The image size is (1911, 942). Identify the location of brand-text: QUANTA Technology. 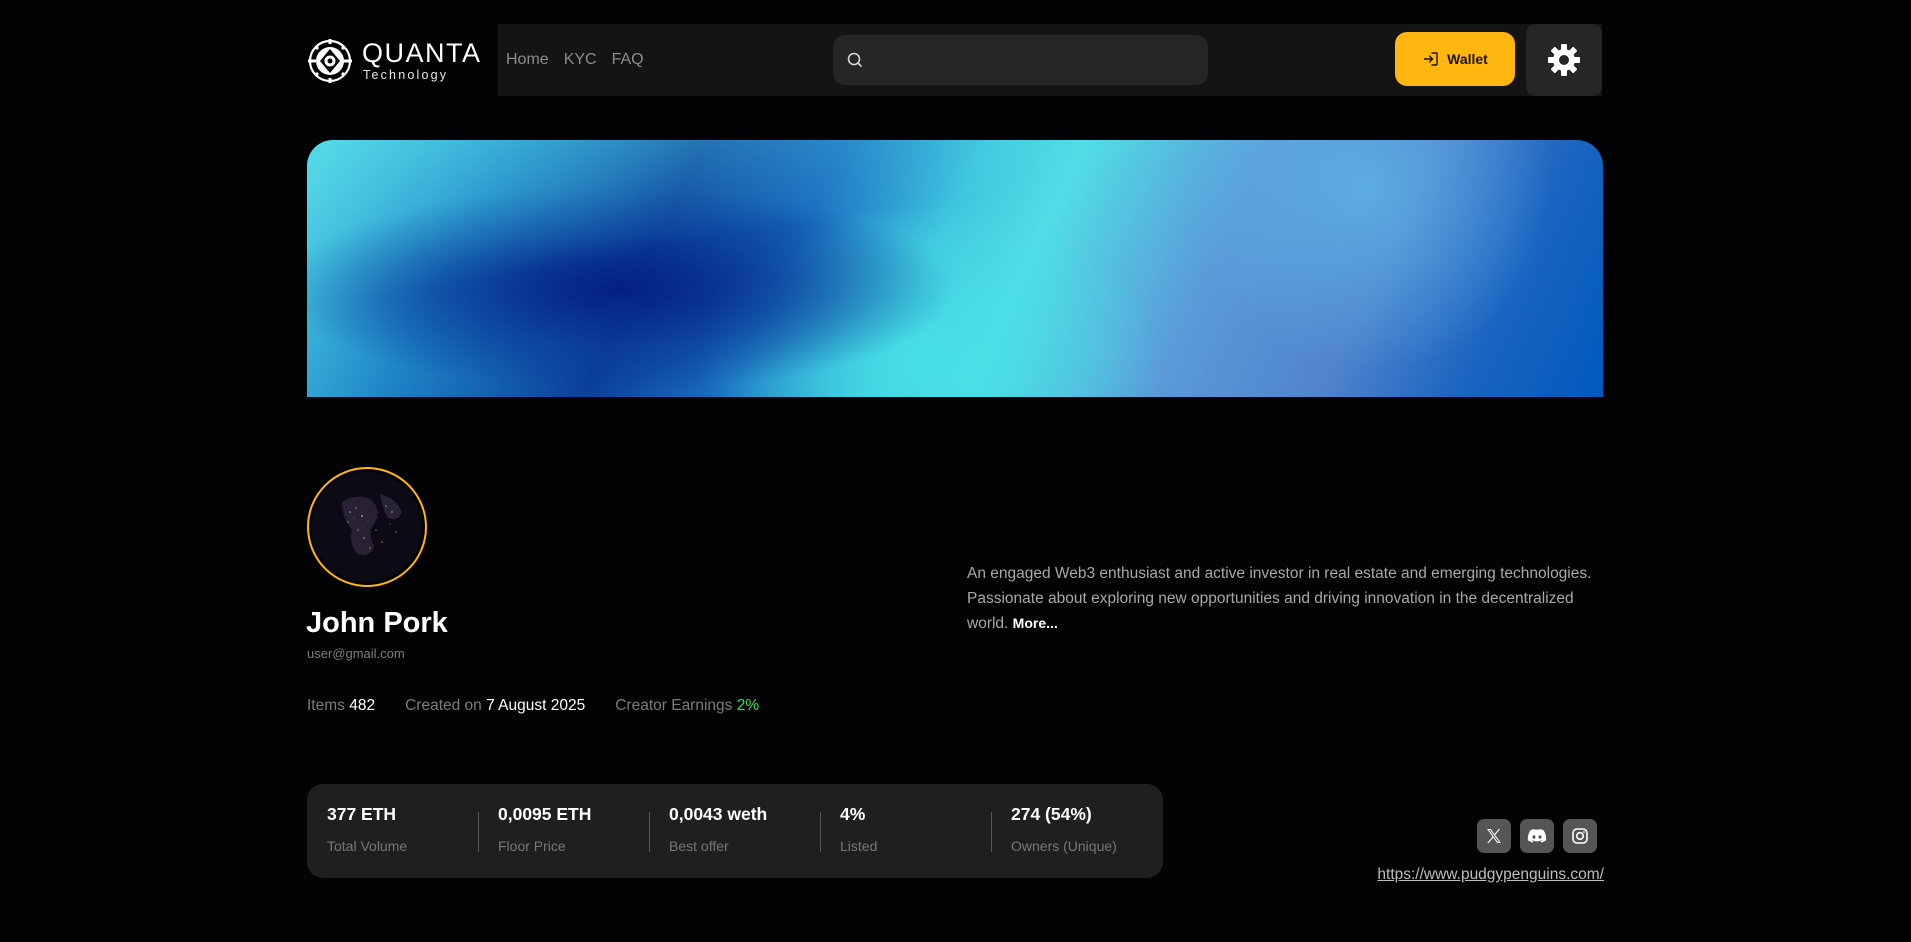
(422, 61).